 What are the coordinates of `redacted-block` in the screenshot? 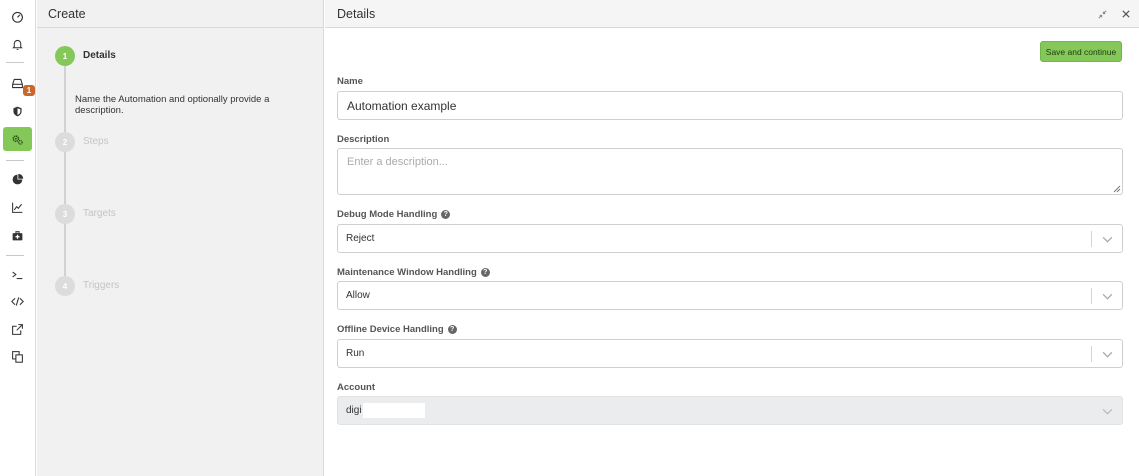 It's located at (393, 410).